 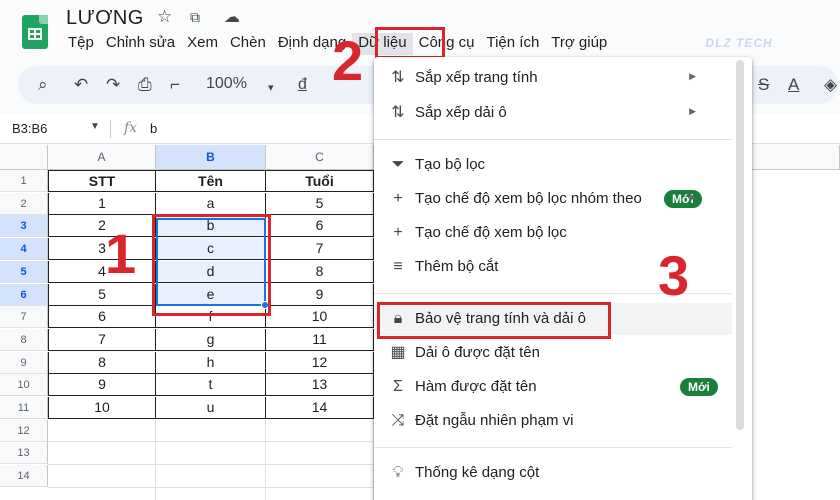 What do you see at coordinates (320, 339) in the screenshot?
I see `table-cell: 11` at bounding box center [320, 339].